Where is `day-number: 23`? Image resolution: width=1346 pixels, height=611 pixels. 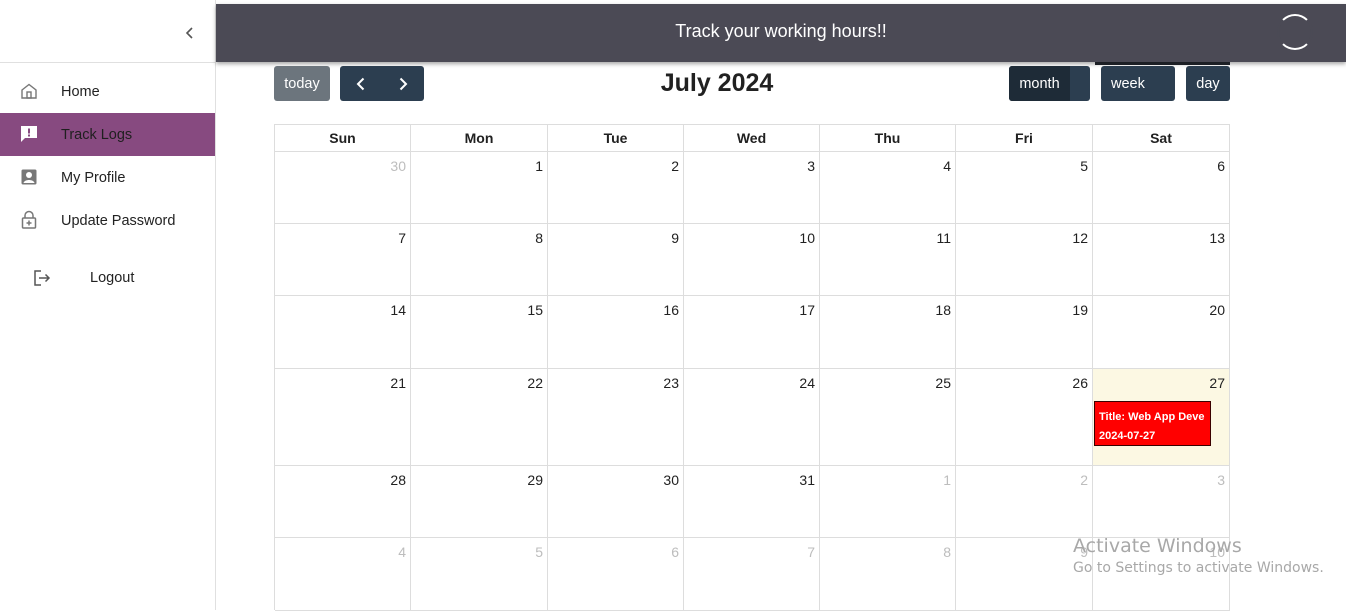
day-number: 23 is located at coordinates (671, 383).